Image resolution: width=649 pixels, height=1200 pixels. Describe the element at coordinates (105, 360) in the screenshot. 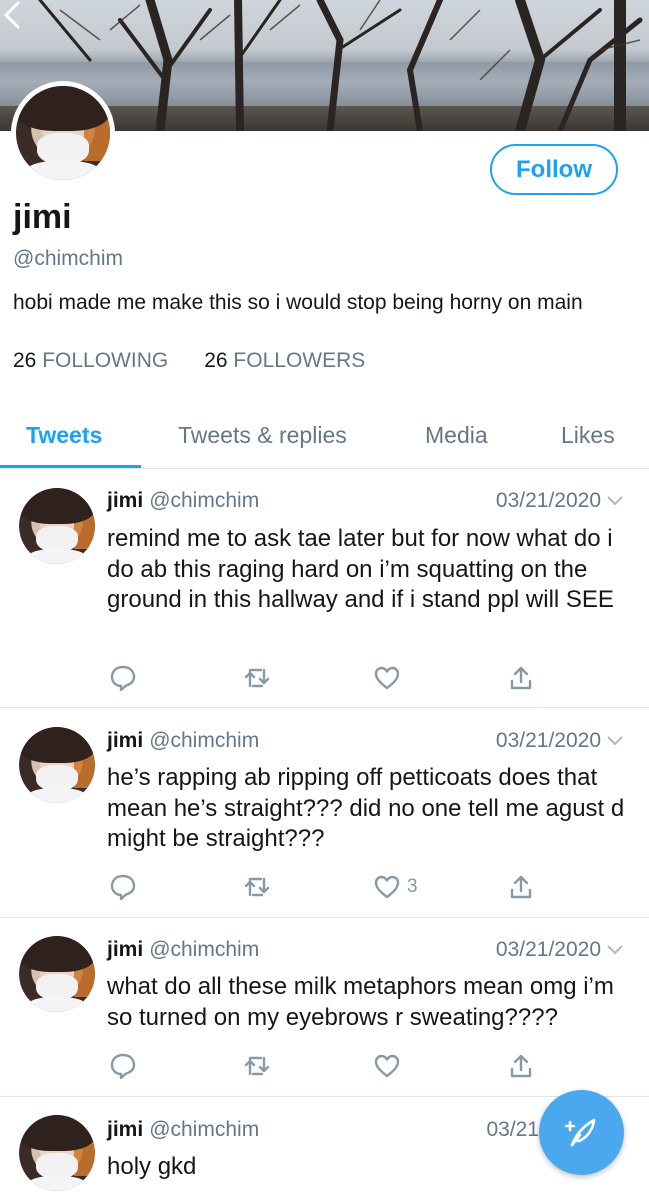

I see `following-label: FOLLOWING` at that location.